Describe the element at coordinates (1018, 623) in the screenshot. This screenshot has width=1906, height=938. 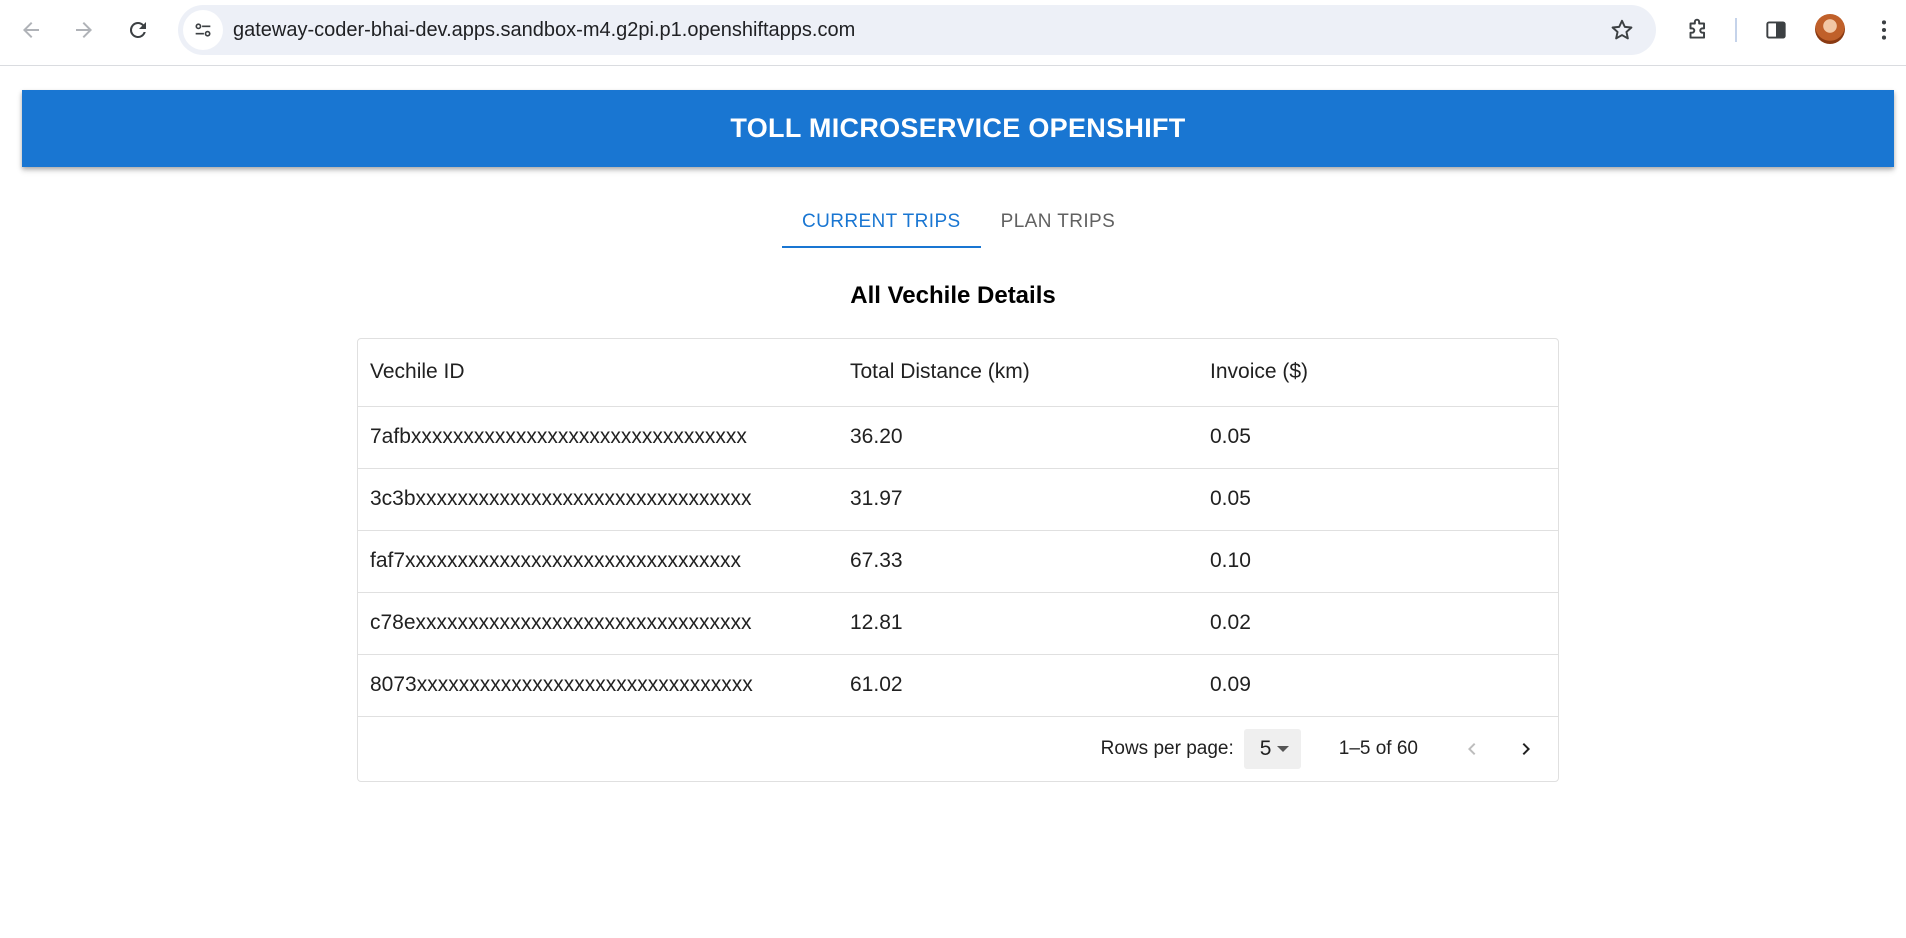
I see `cell-total-distance: 12.81` at that location.